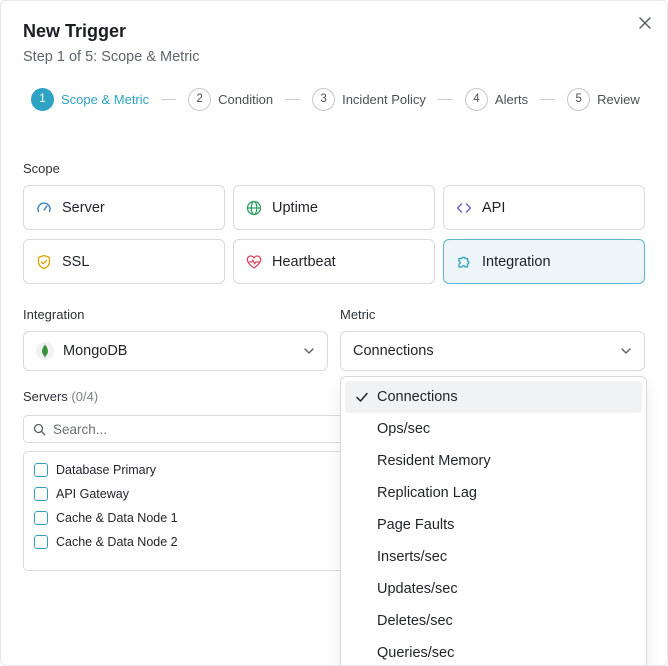 This screenshot has width=668, height=666. What do you see at coordinates (464, 207) in the screenshot?
I see `code-icon` at bounding box center [464, 207].